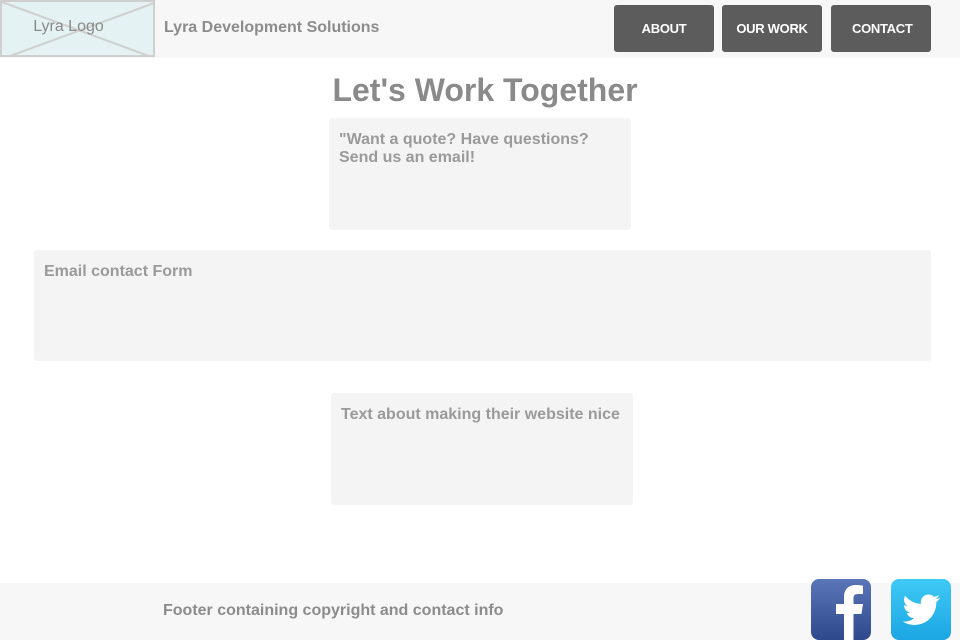 The image size is (960, 640). I want to click on logo-placeholder: Lyra Logo, so click(77, 28).